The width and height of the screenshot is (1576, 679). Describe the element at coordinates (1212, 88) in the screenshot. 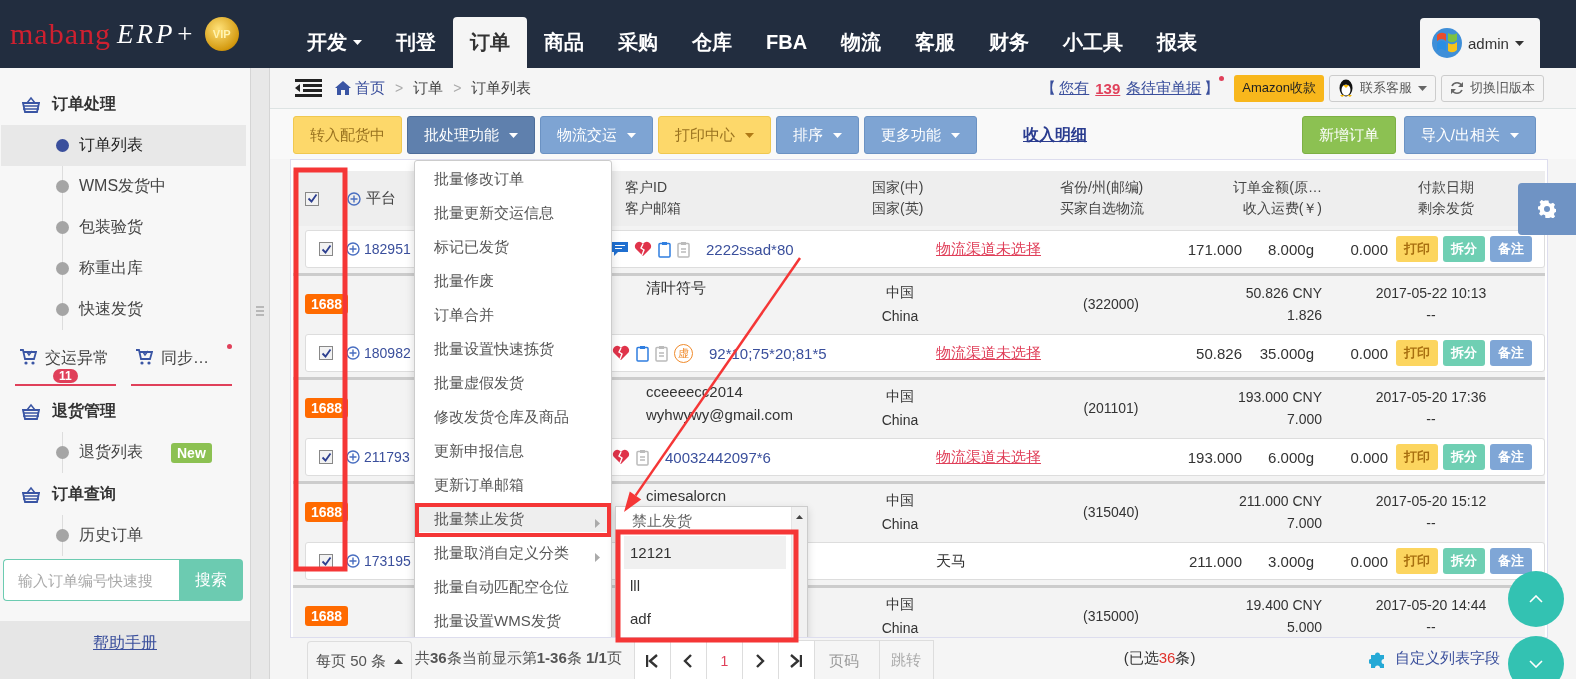

I see `notice-bracket: 】` at that location.